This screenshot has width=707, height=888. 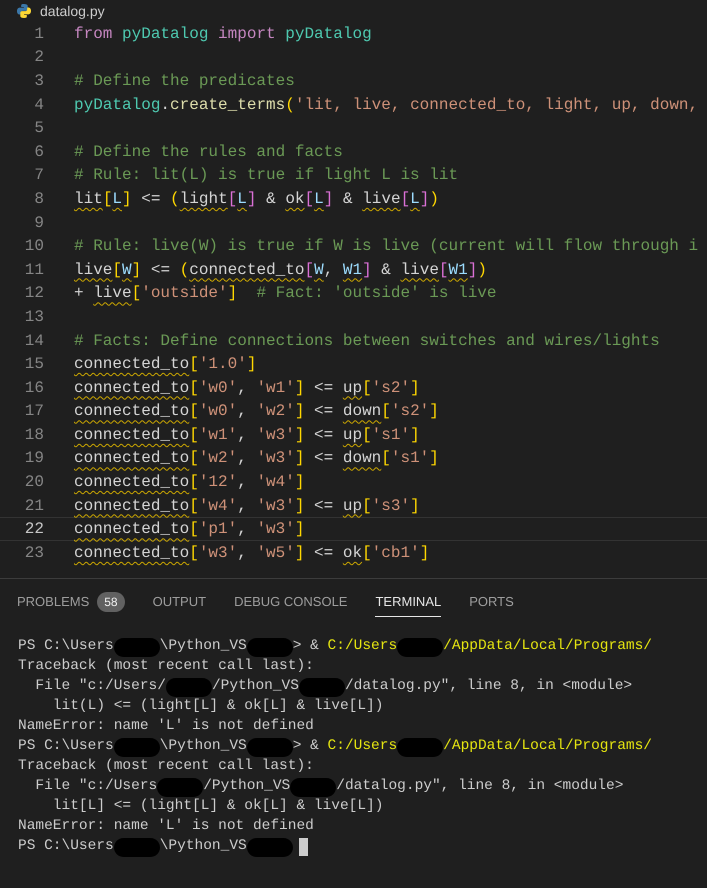 What do you see at coordinates (34, 270) in the screenshot?
I see `line-number: 11` at bounding box center [34, 270].